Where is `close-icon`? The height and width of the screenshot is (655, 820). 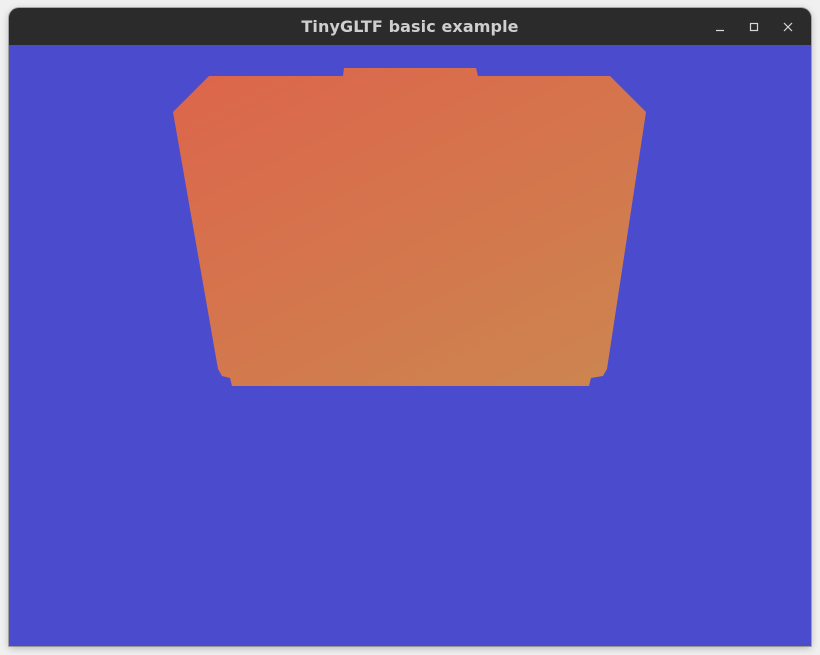
close-icon is located at coordinates (788, 26).